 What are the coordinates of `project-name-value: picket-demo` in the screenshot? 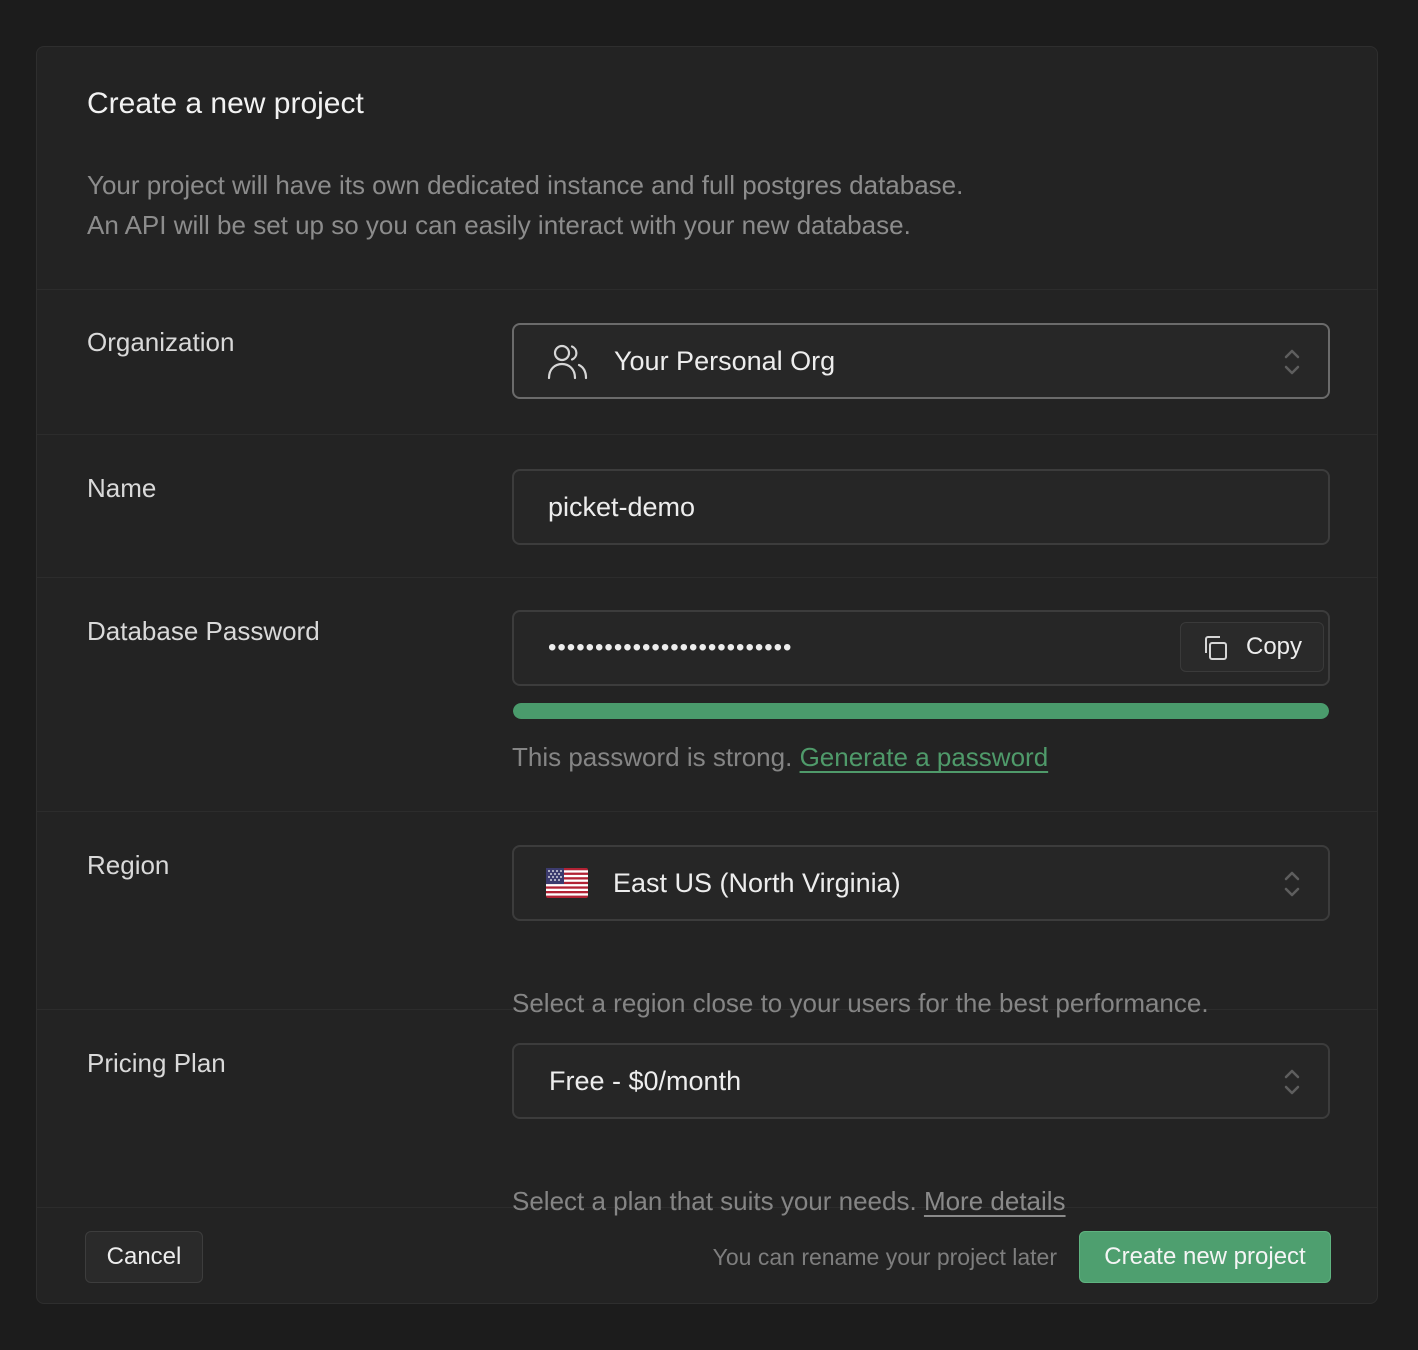 It's located at (622, 507).